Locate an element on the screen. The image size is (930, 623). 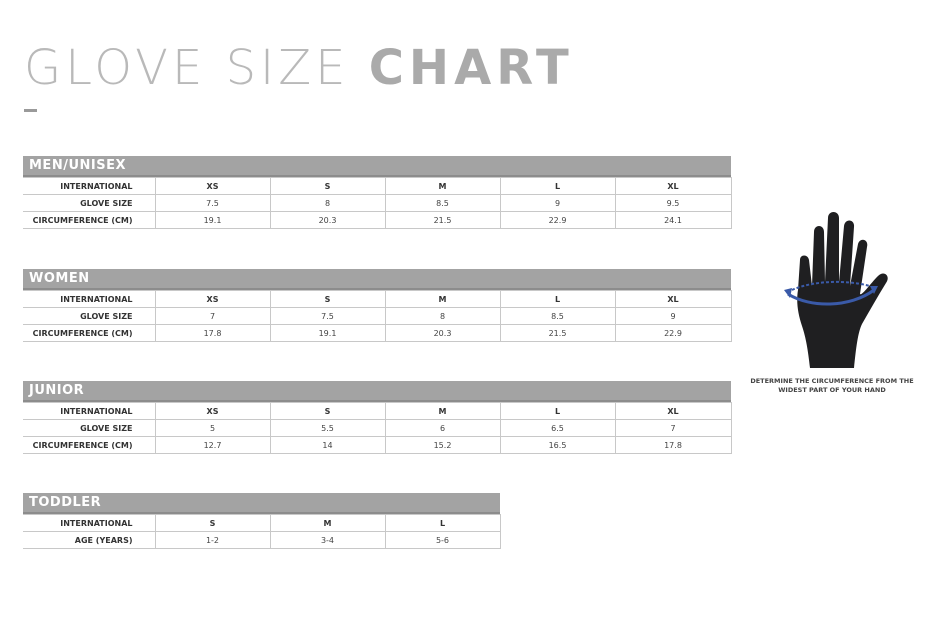
hand-illustration is located at coordinates (835, 290).